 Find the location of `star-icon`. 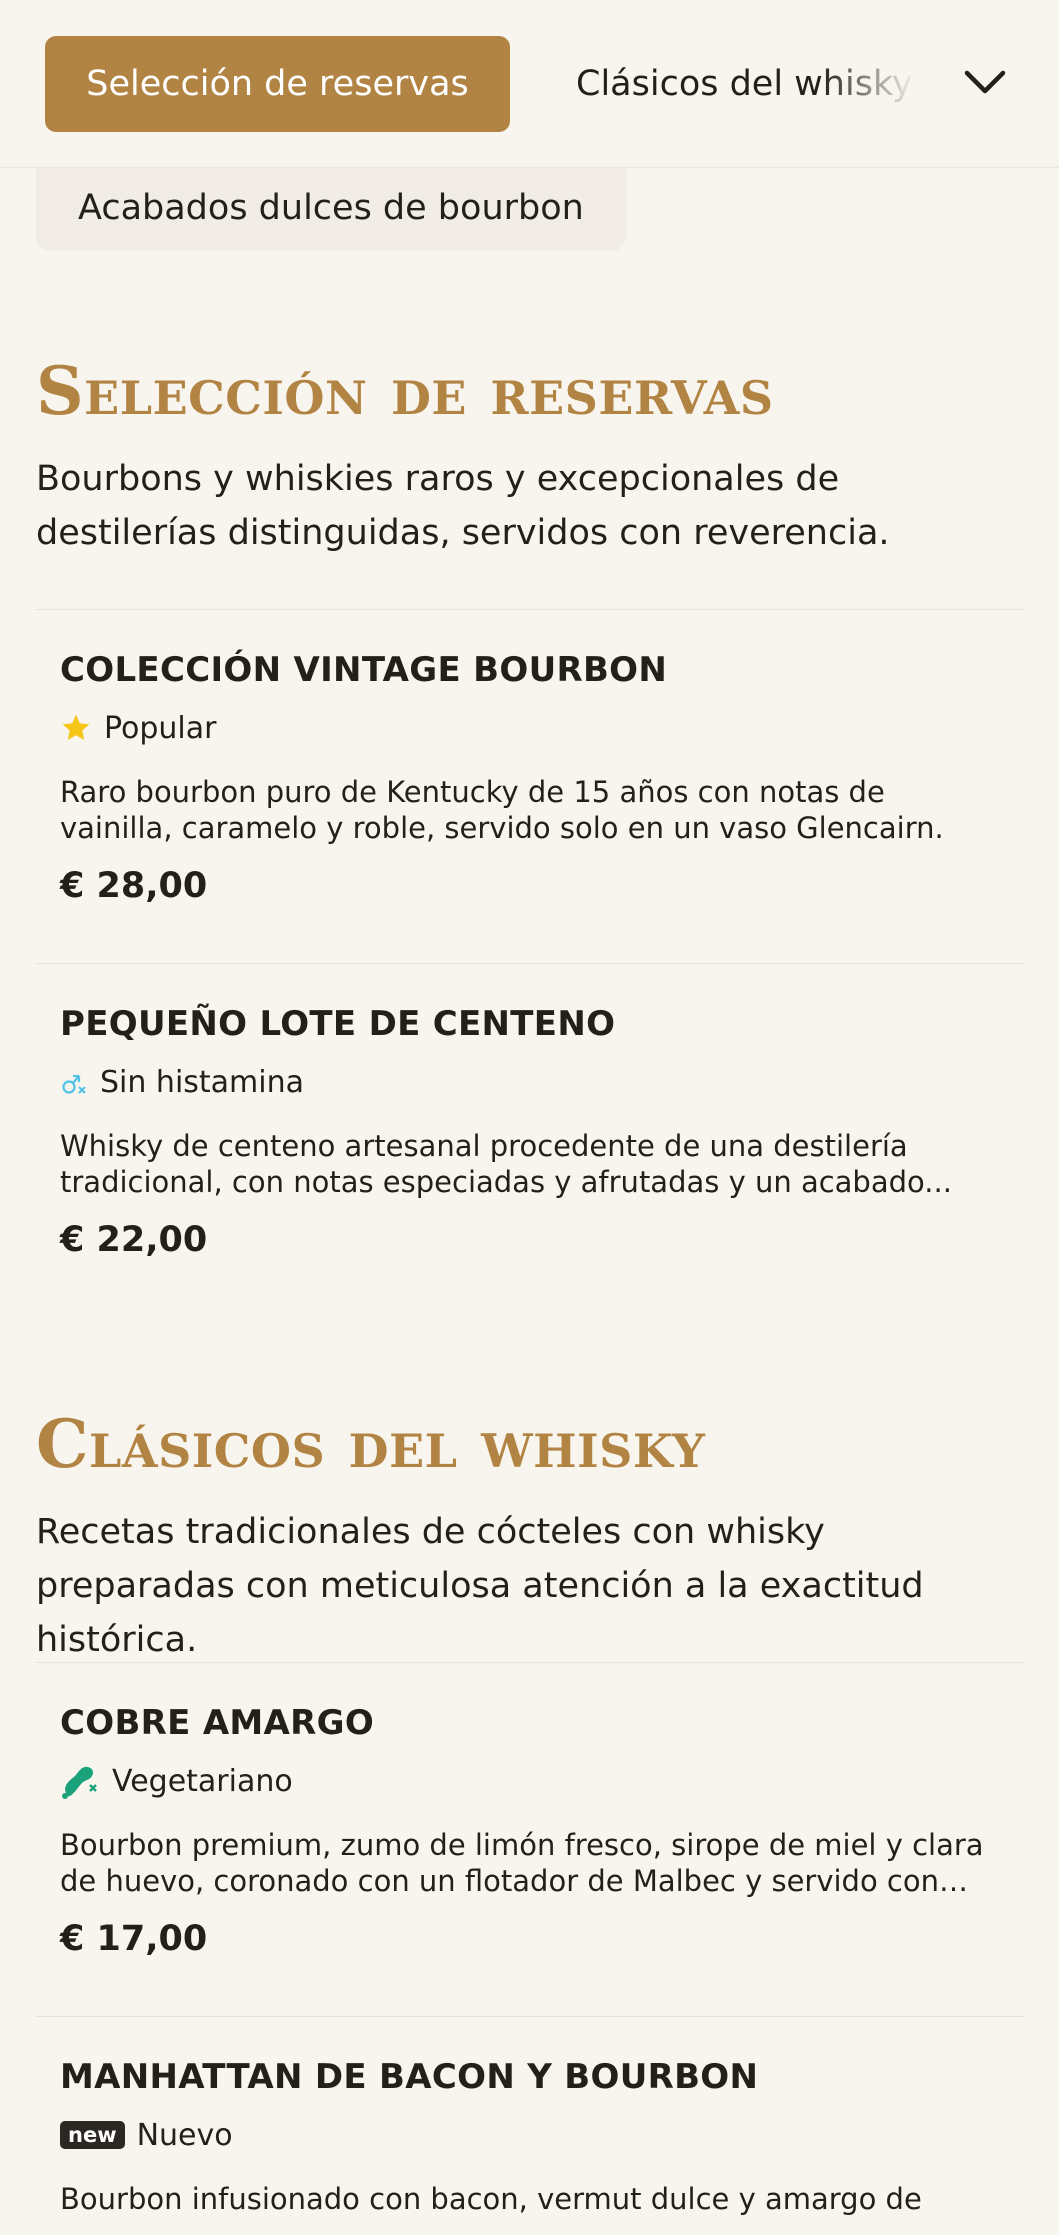

star-icon is located at coordinates (76, 728).